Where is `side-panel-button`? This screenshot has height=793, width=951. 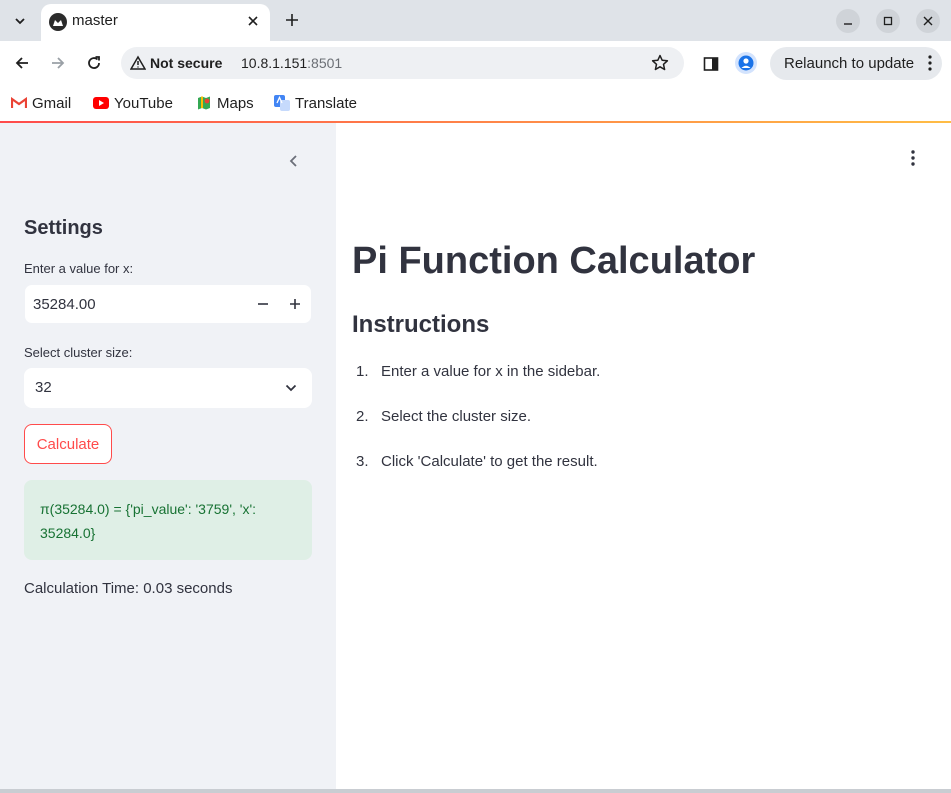
side-panel-button is located at coordinates (711, 64).